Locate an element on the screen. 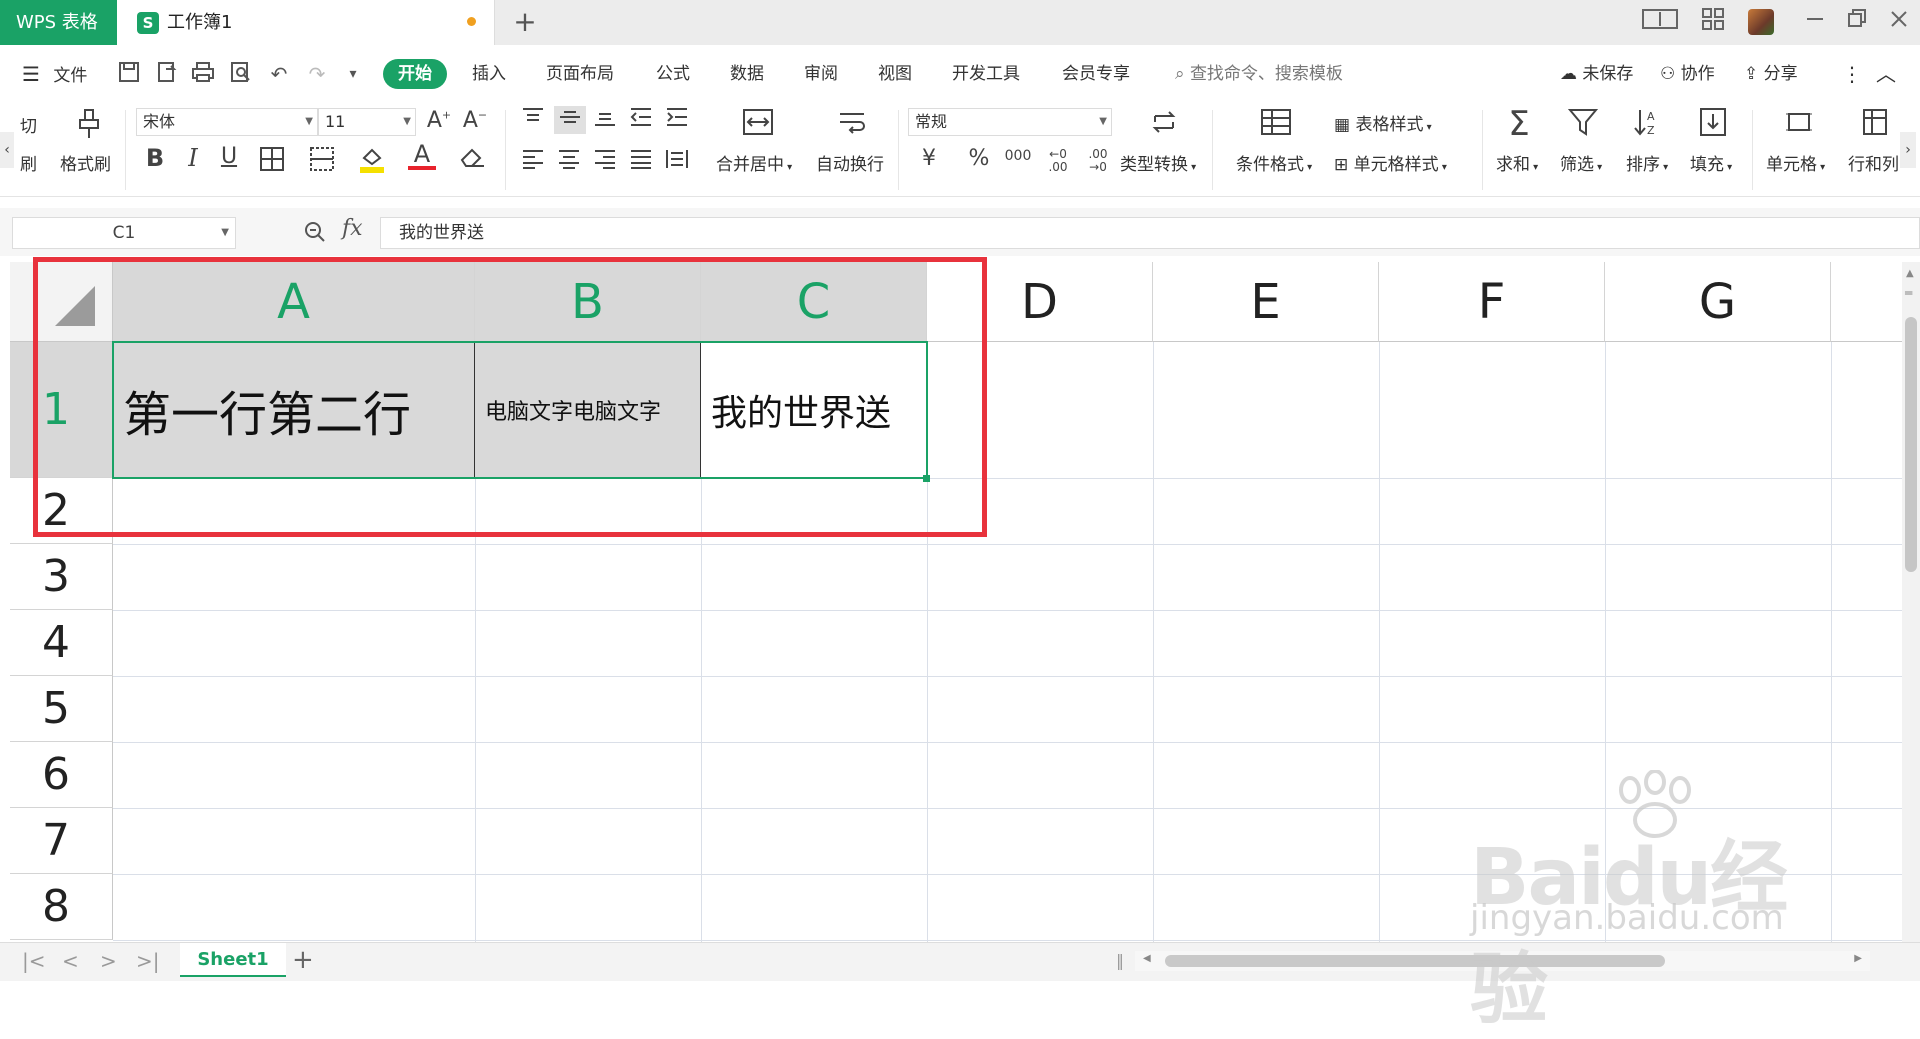  column-header-g: G is located at coordinates (1718, 302).